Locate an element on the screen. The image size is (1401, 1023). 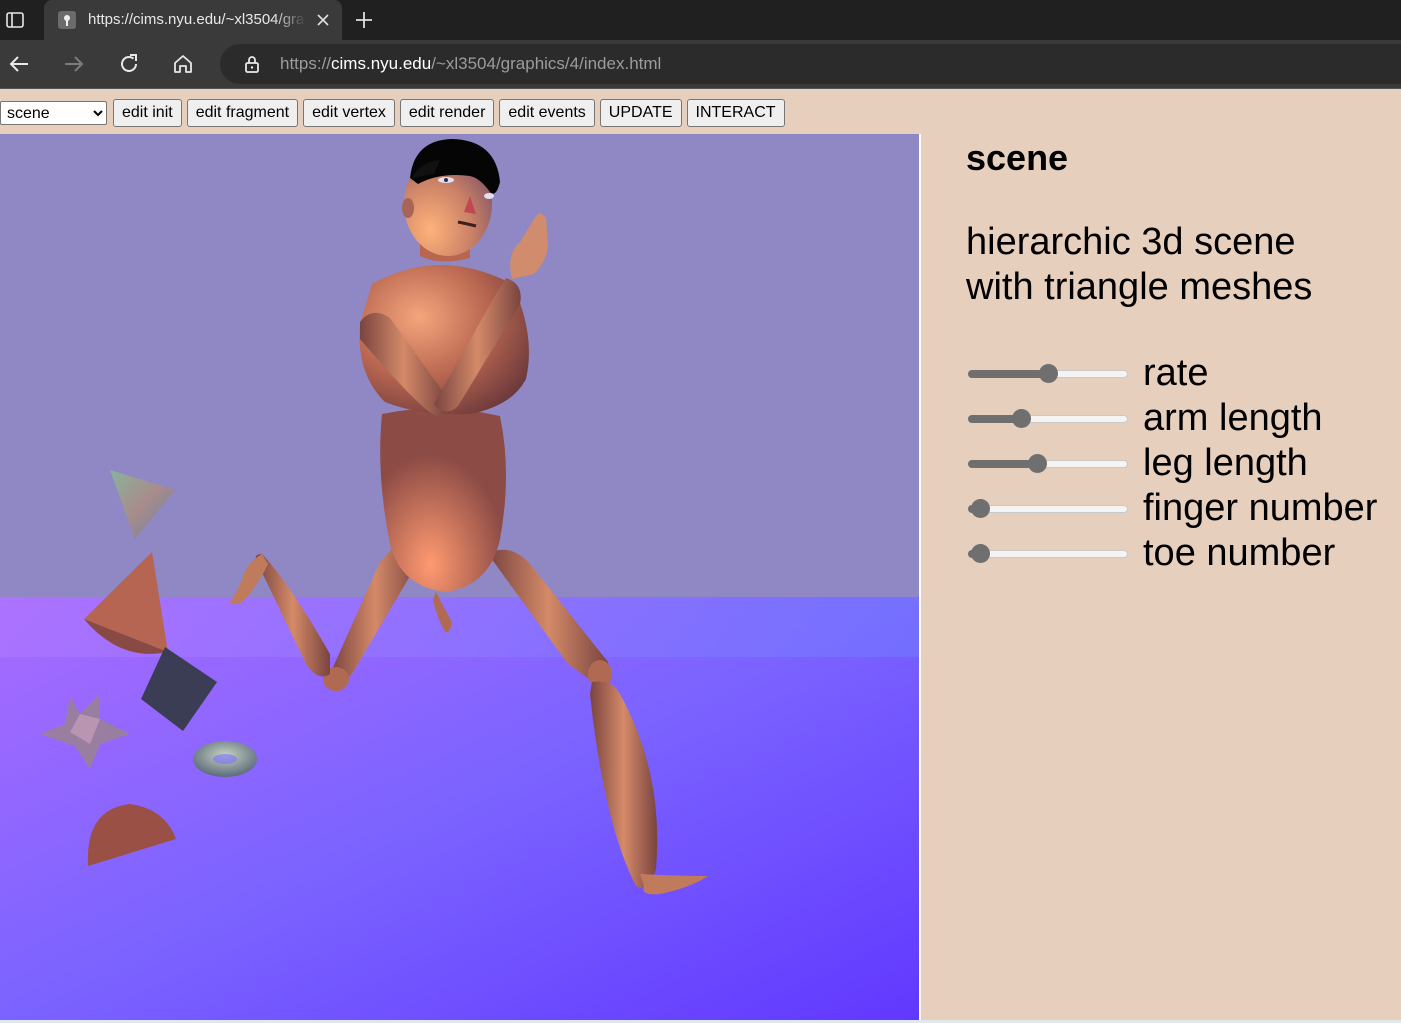
back-icon is located at coordinates (19, 64).